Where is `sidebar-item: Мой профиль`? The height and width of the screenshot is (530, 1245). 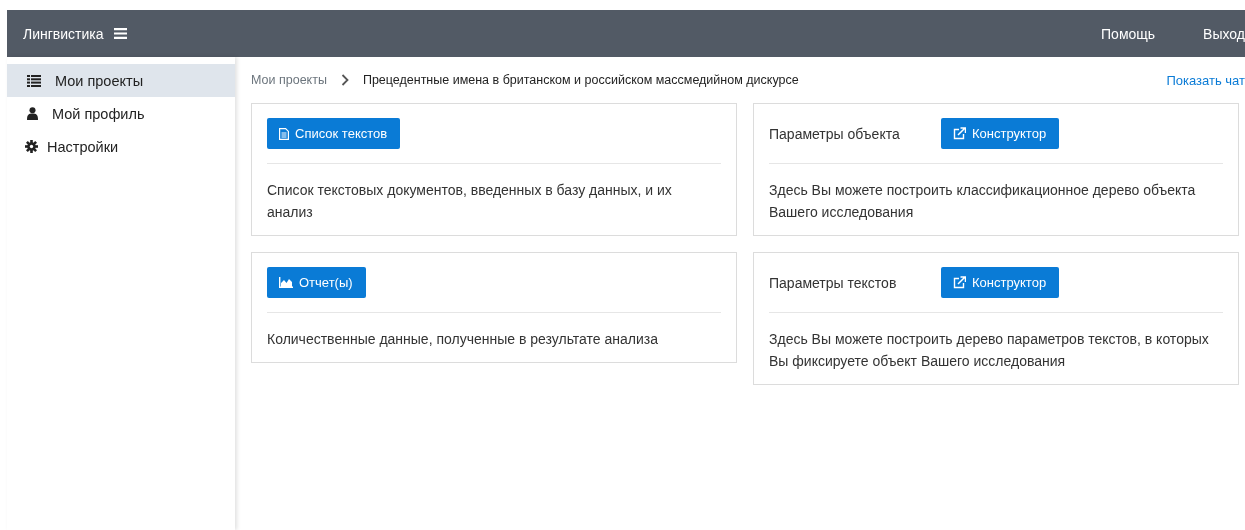 sidebar-item: Мой профиль is located at coordinates (121, 113).